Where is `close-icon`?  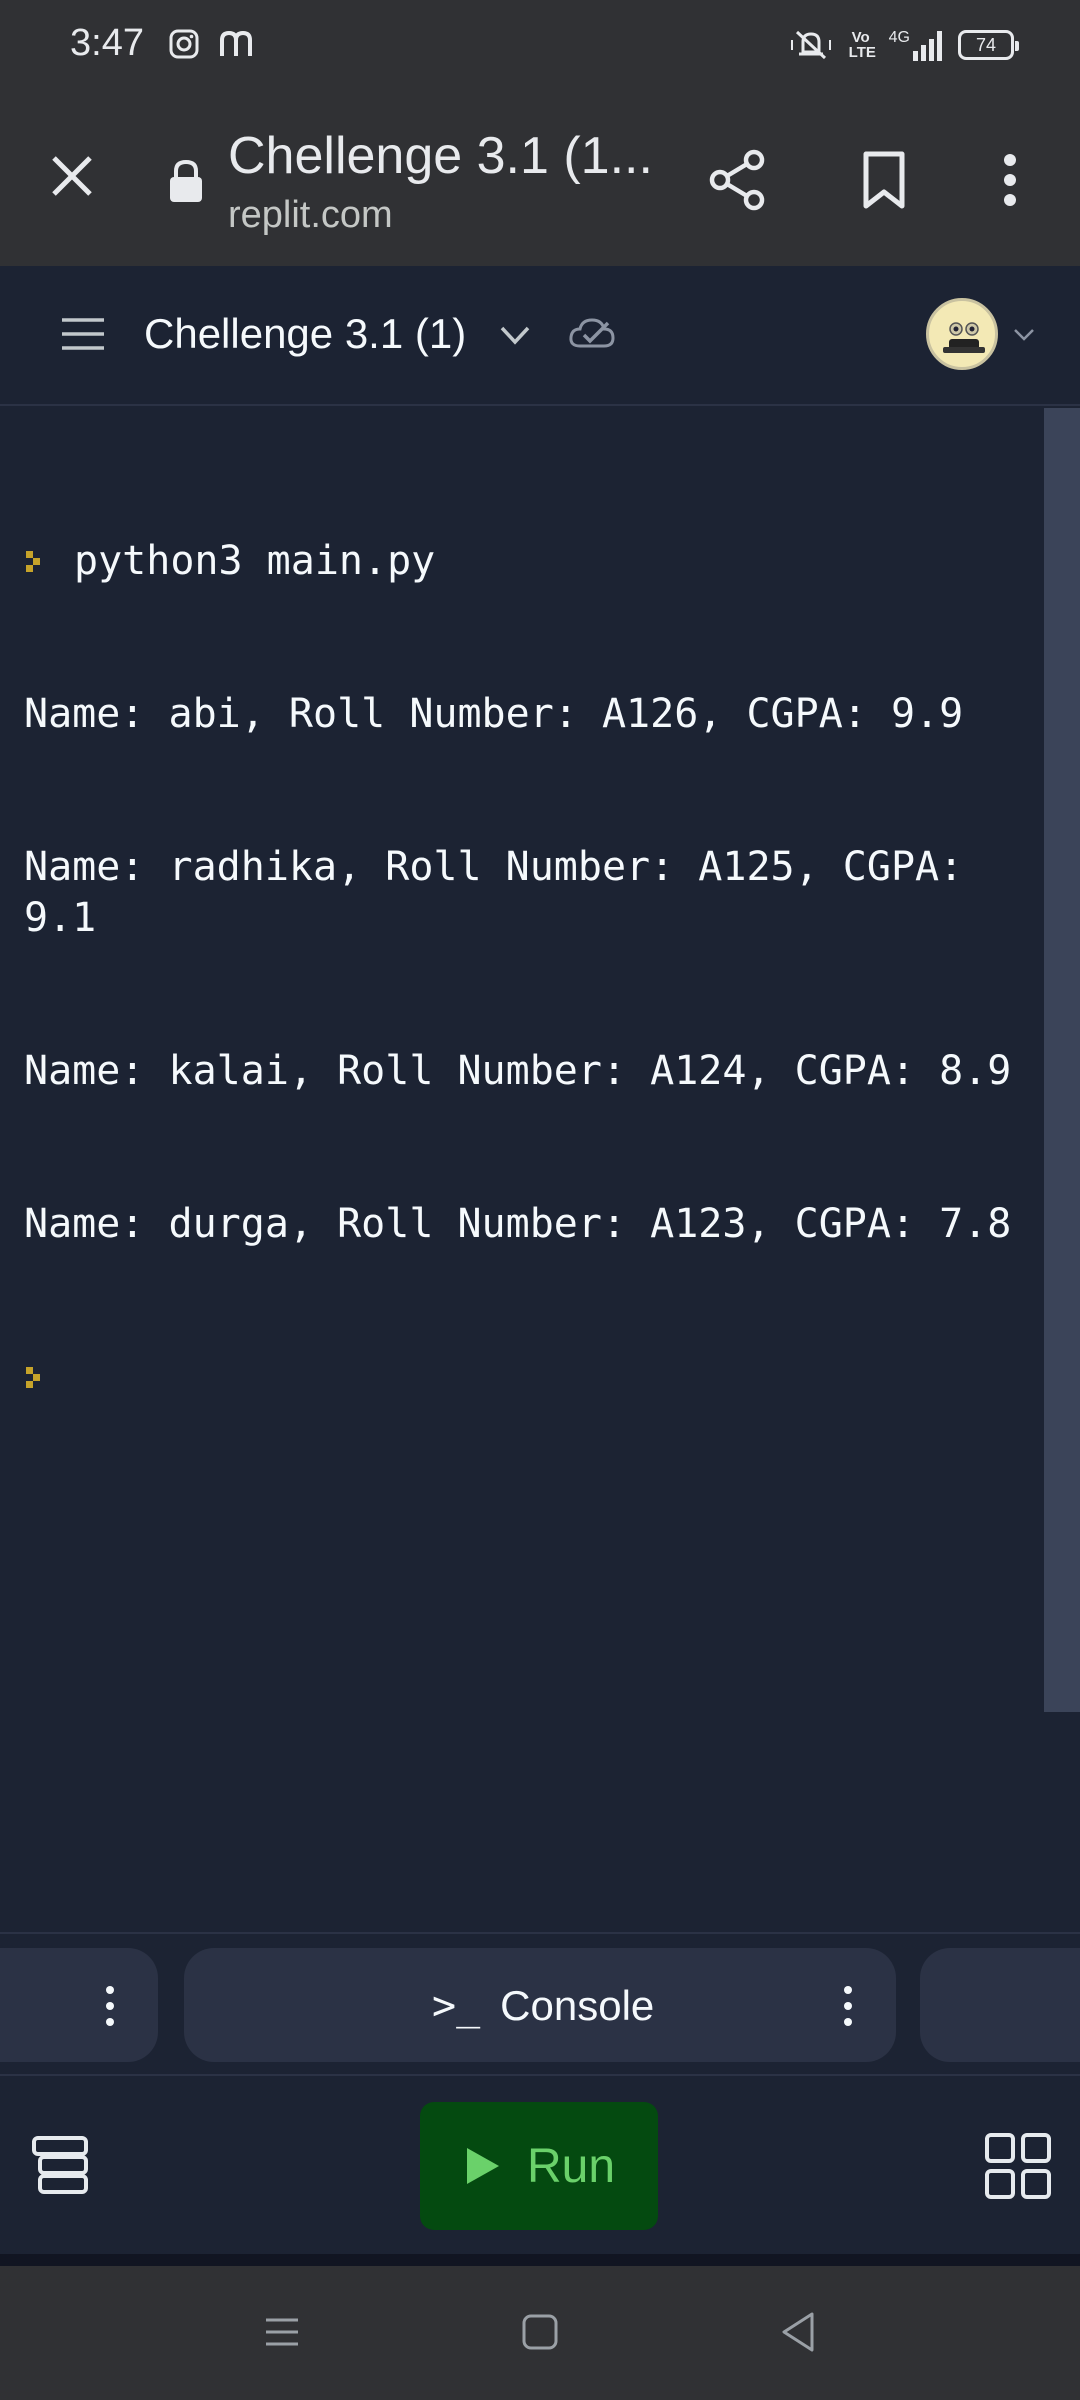
close-icon is located at coordinates (72, 176).